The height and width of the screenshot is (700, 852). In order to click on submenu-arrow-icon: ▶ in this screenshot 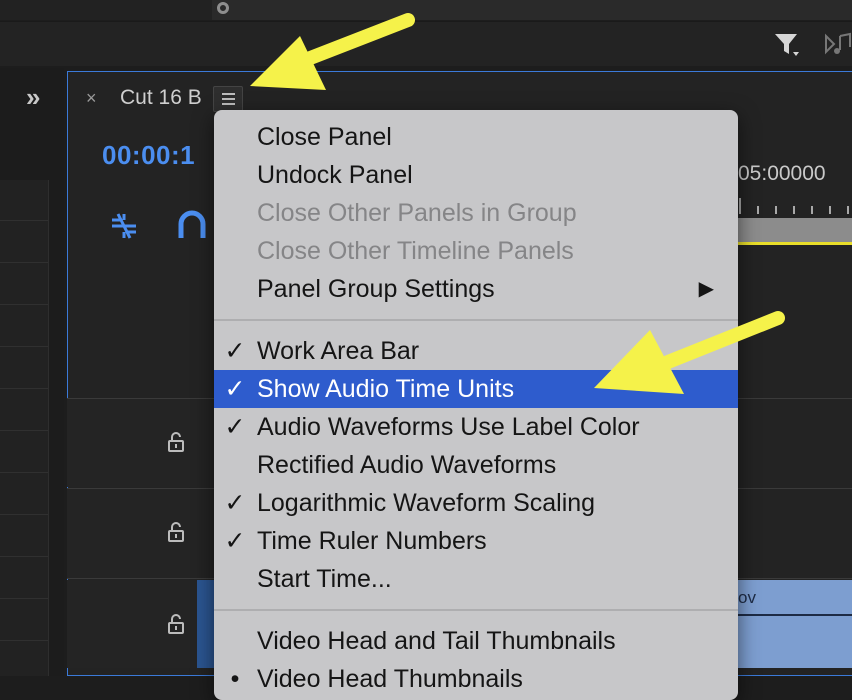, I will do `click(706, 289)`.